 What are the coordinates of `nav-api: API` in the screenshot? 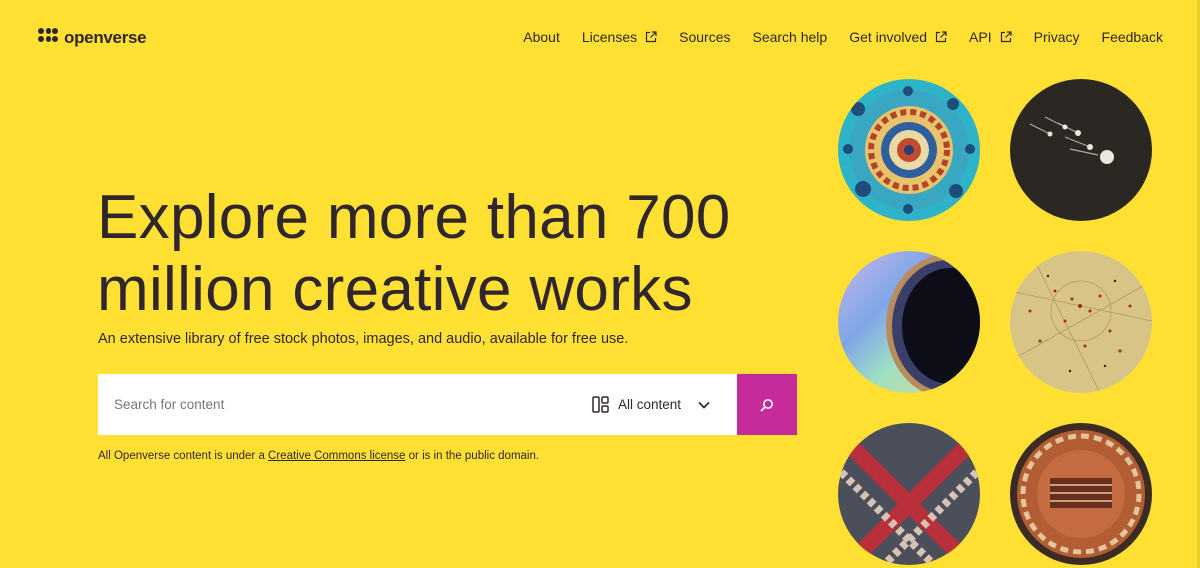 It's located at (990, 37).